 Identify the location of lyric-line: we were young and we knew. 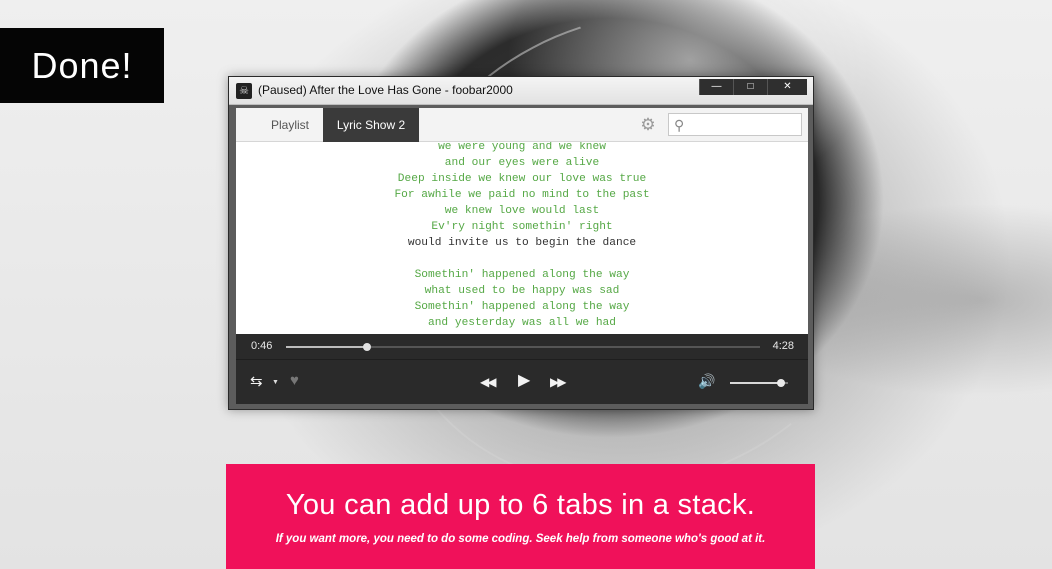
(522, 147).